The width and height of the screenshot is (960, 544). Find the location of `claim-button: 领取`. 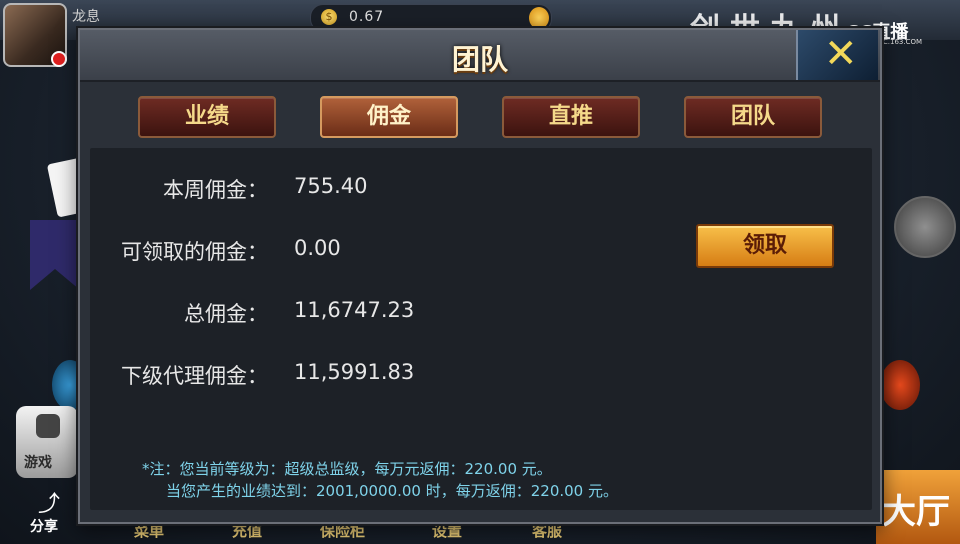

claim-button: 领取 is located at coordinates (765, 246).